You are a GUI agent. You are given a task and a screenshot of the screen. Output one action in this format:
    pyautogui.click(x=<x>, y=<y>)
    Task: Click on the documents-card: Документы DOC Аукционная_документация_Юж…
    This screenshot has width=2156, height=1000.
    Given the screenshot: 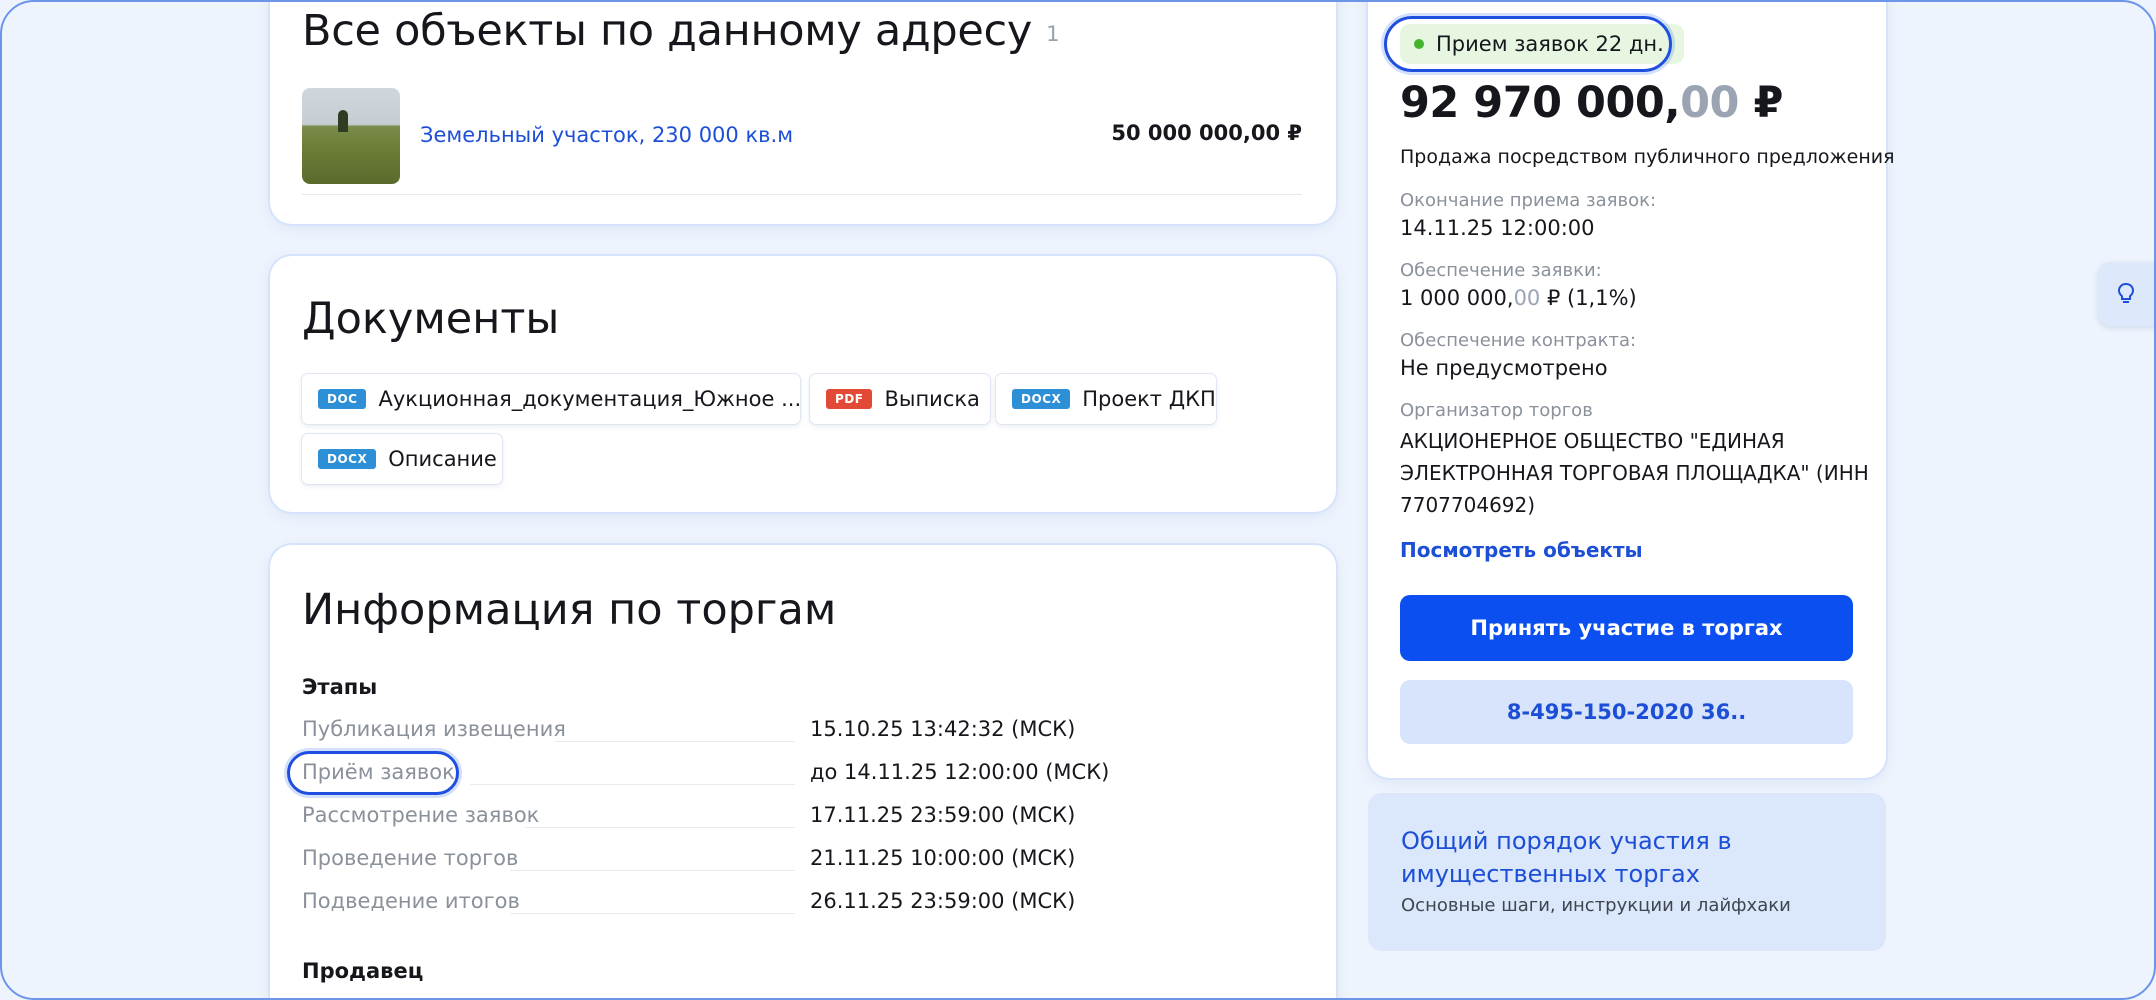 What is the action you would take?
    pyautogui.click(x=803, y=384)
    